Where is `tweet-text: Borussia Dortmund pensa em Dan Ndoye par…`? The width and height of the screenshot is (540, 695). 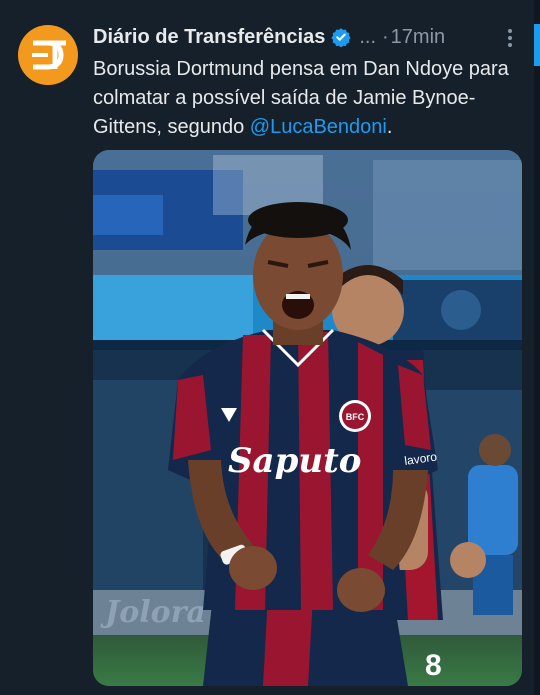 tweet-text: Borussia Dortmund pensa em Dan Ndoye par… is located at coordinates (305, 98).